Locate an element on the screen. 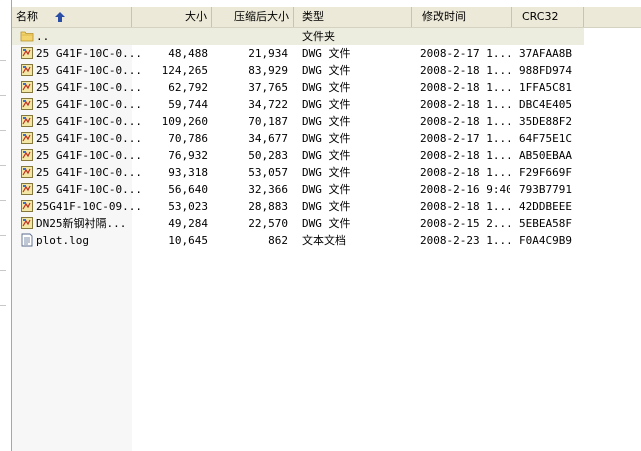  list-item-crc32: 64F75E1C is located at coordinates (545, 138).